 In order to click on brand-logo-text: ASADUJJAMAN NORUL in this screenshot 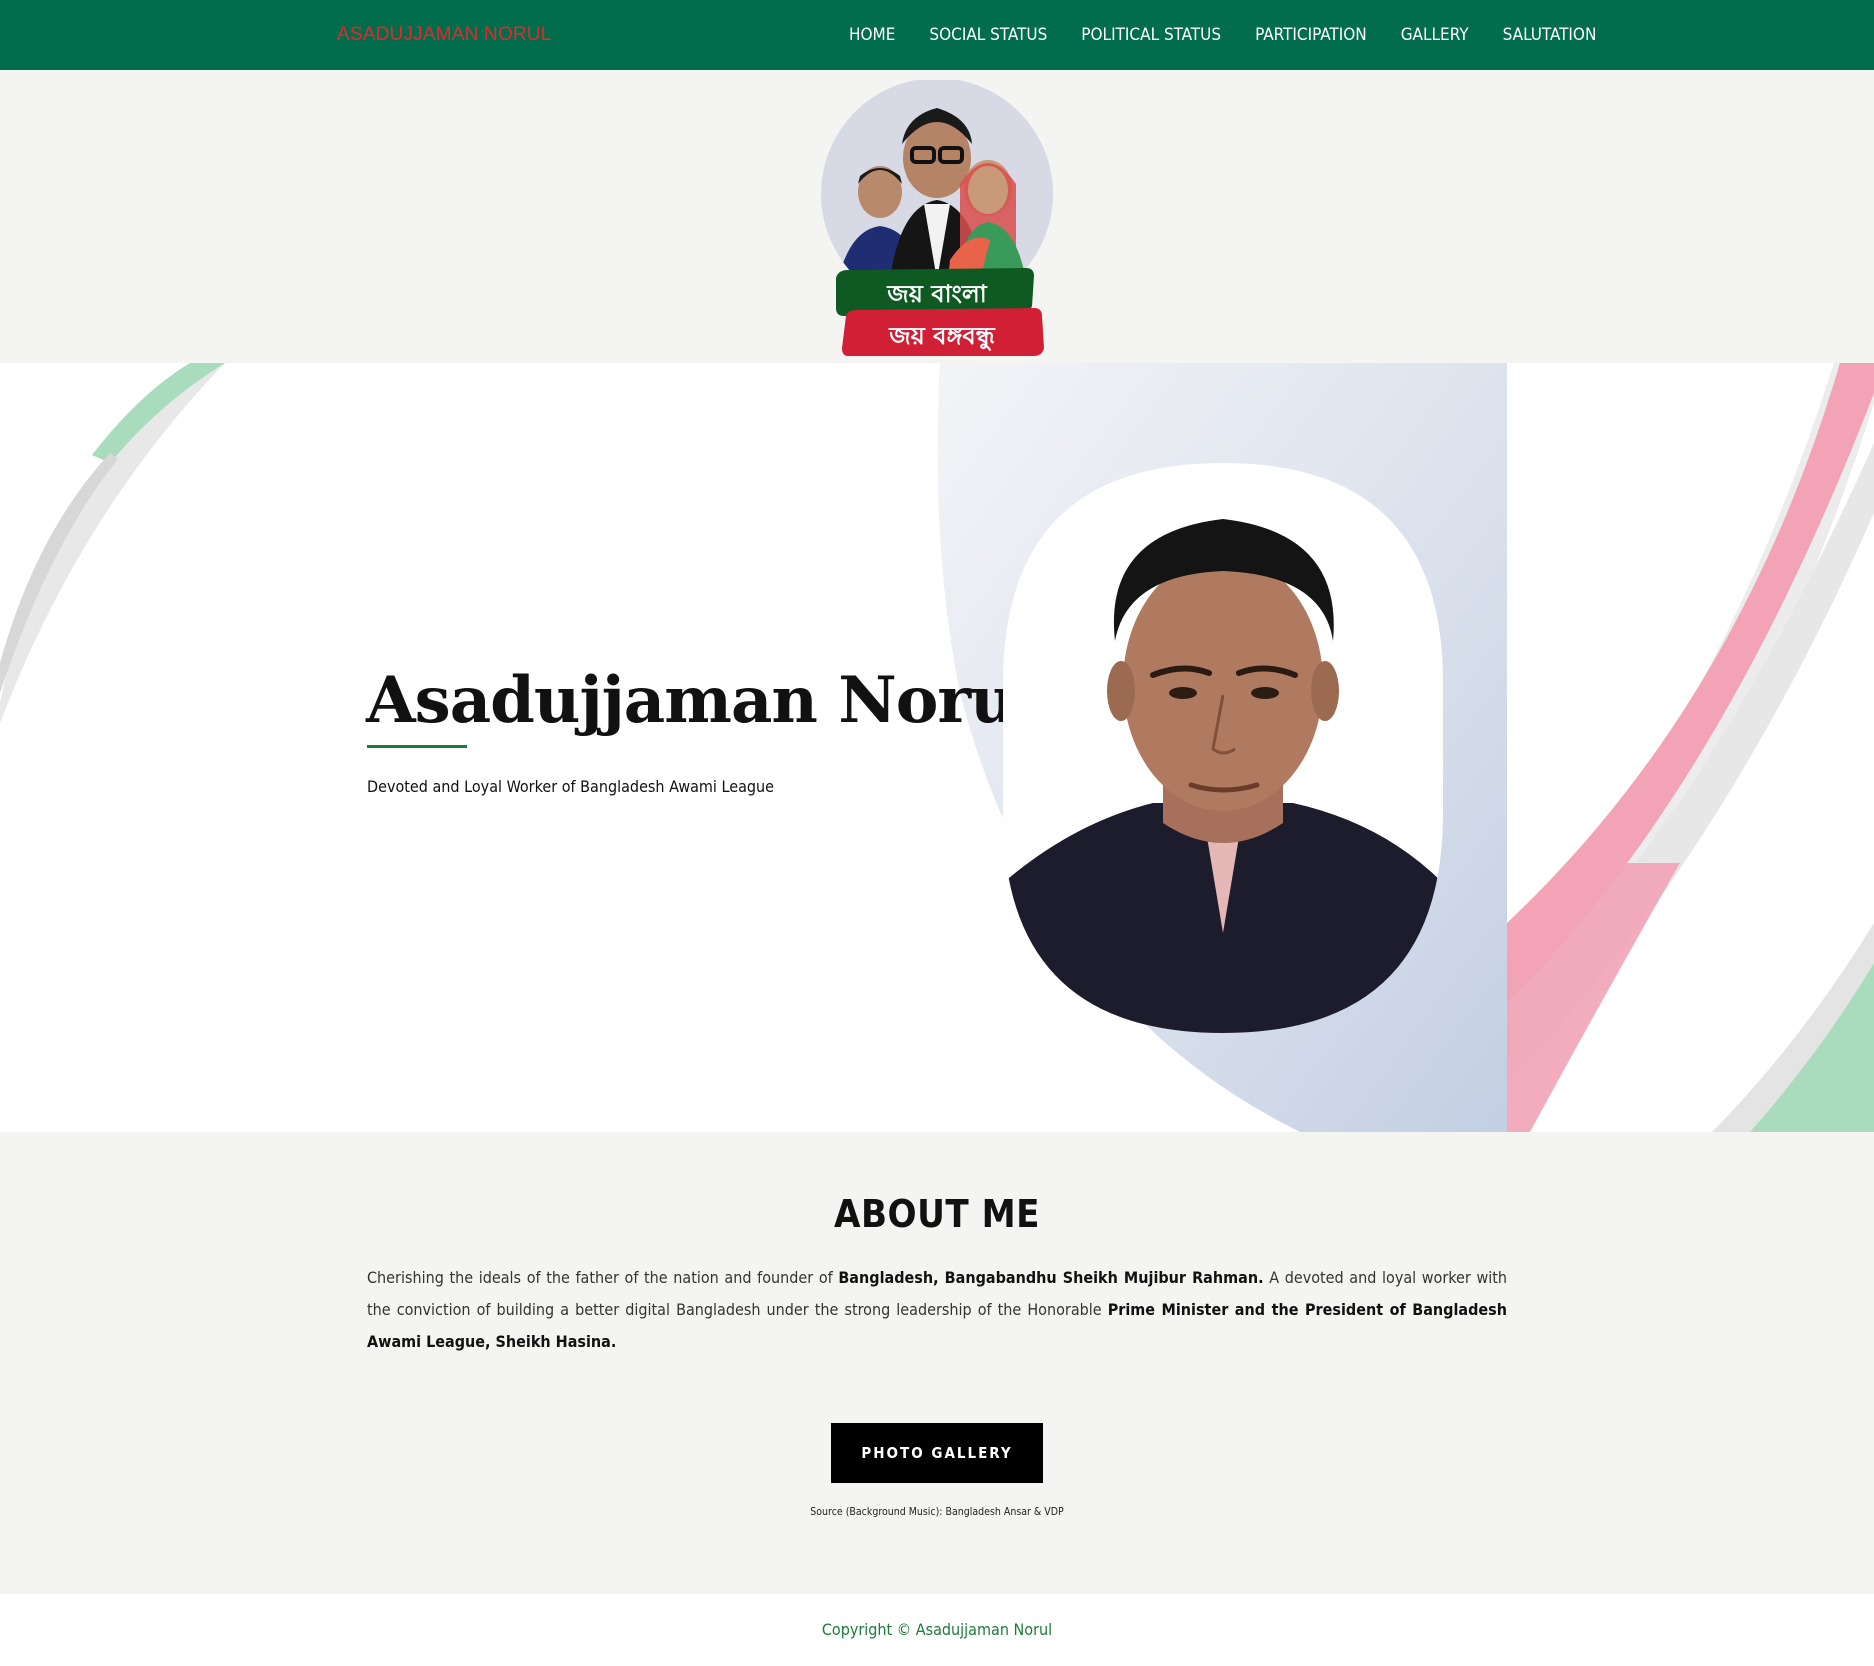, I will do `click(444, 35)`.